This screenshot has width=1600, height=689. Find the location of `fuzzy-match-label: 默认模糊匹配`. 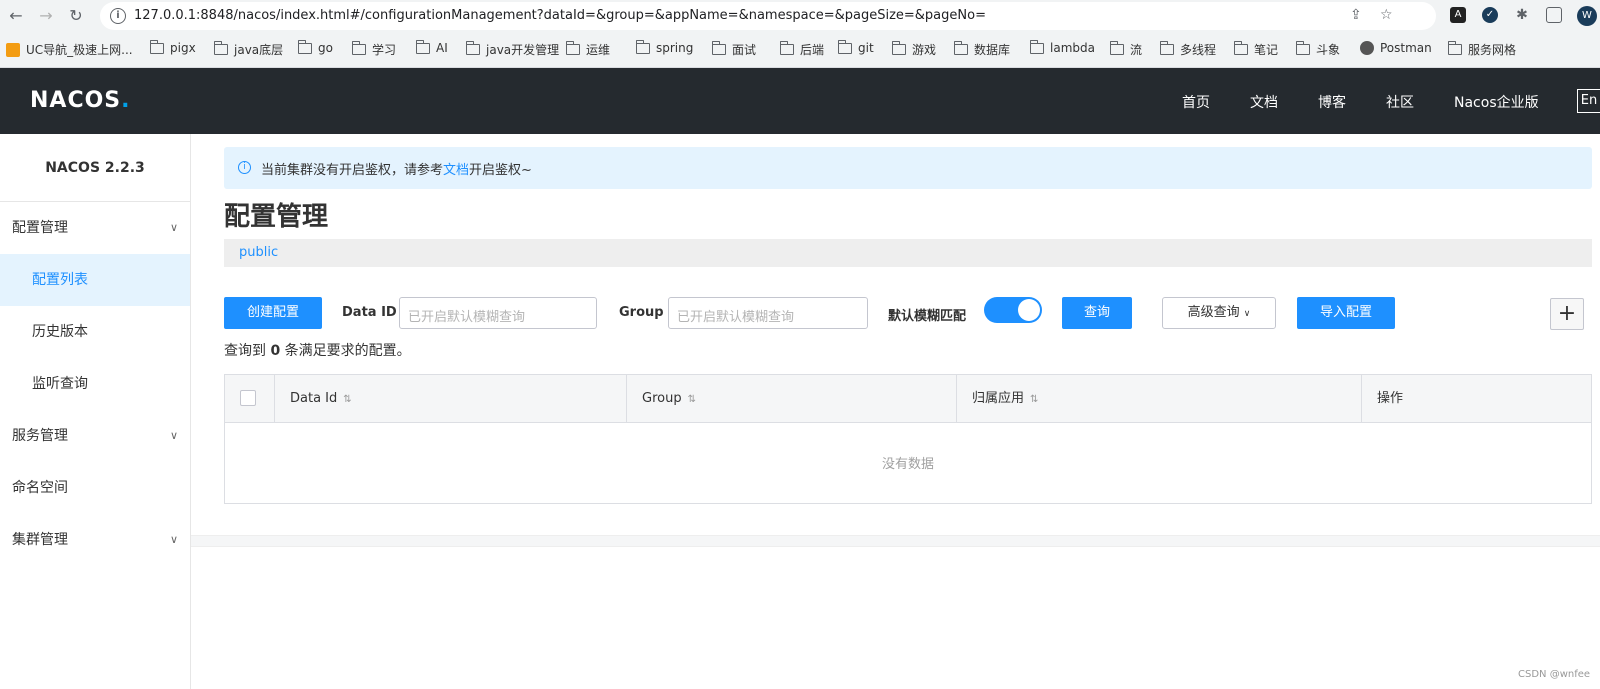

fuzzy-match-label: 默认模糊匹配 is located at coordinates (927, 316).